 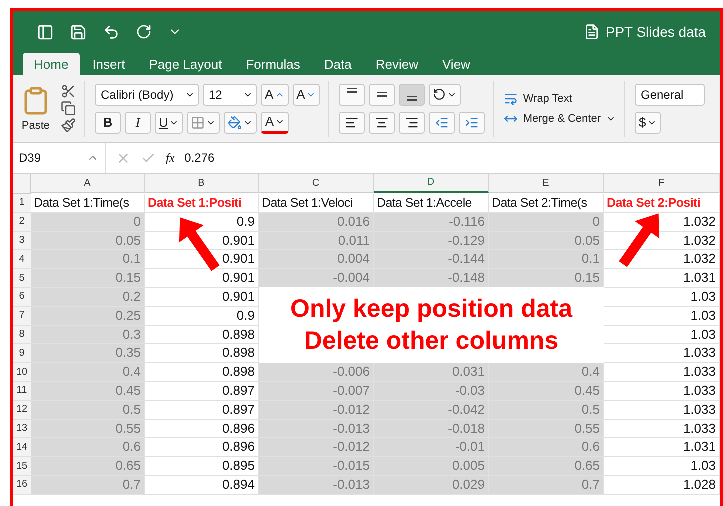 What do you see at coordinates (22, 203) in the screenshot?
I see `row-header: 1` at bounding box center [22, 203].